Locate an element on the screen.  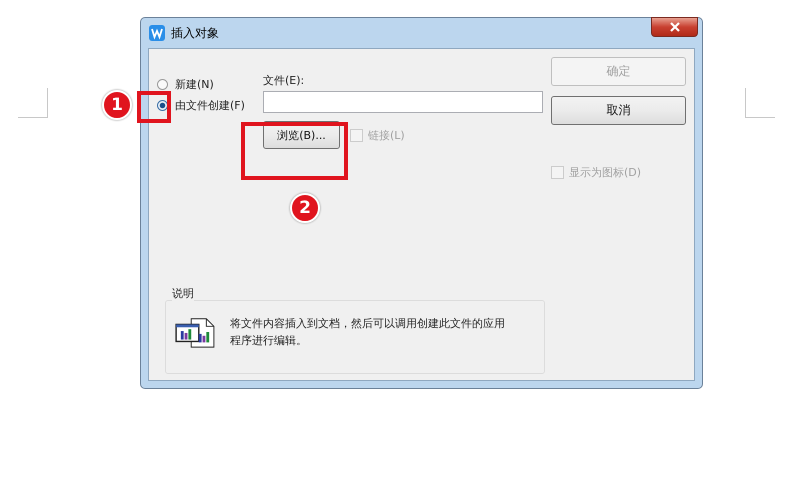
highlight-frame is located at coordinates (154, 107).